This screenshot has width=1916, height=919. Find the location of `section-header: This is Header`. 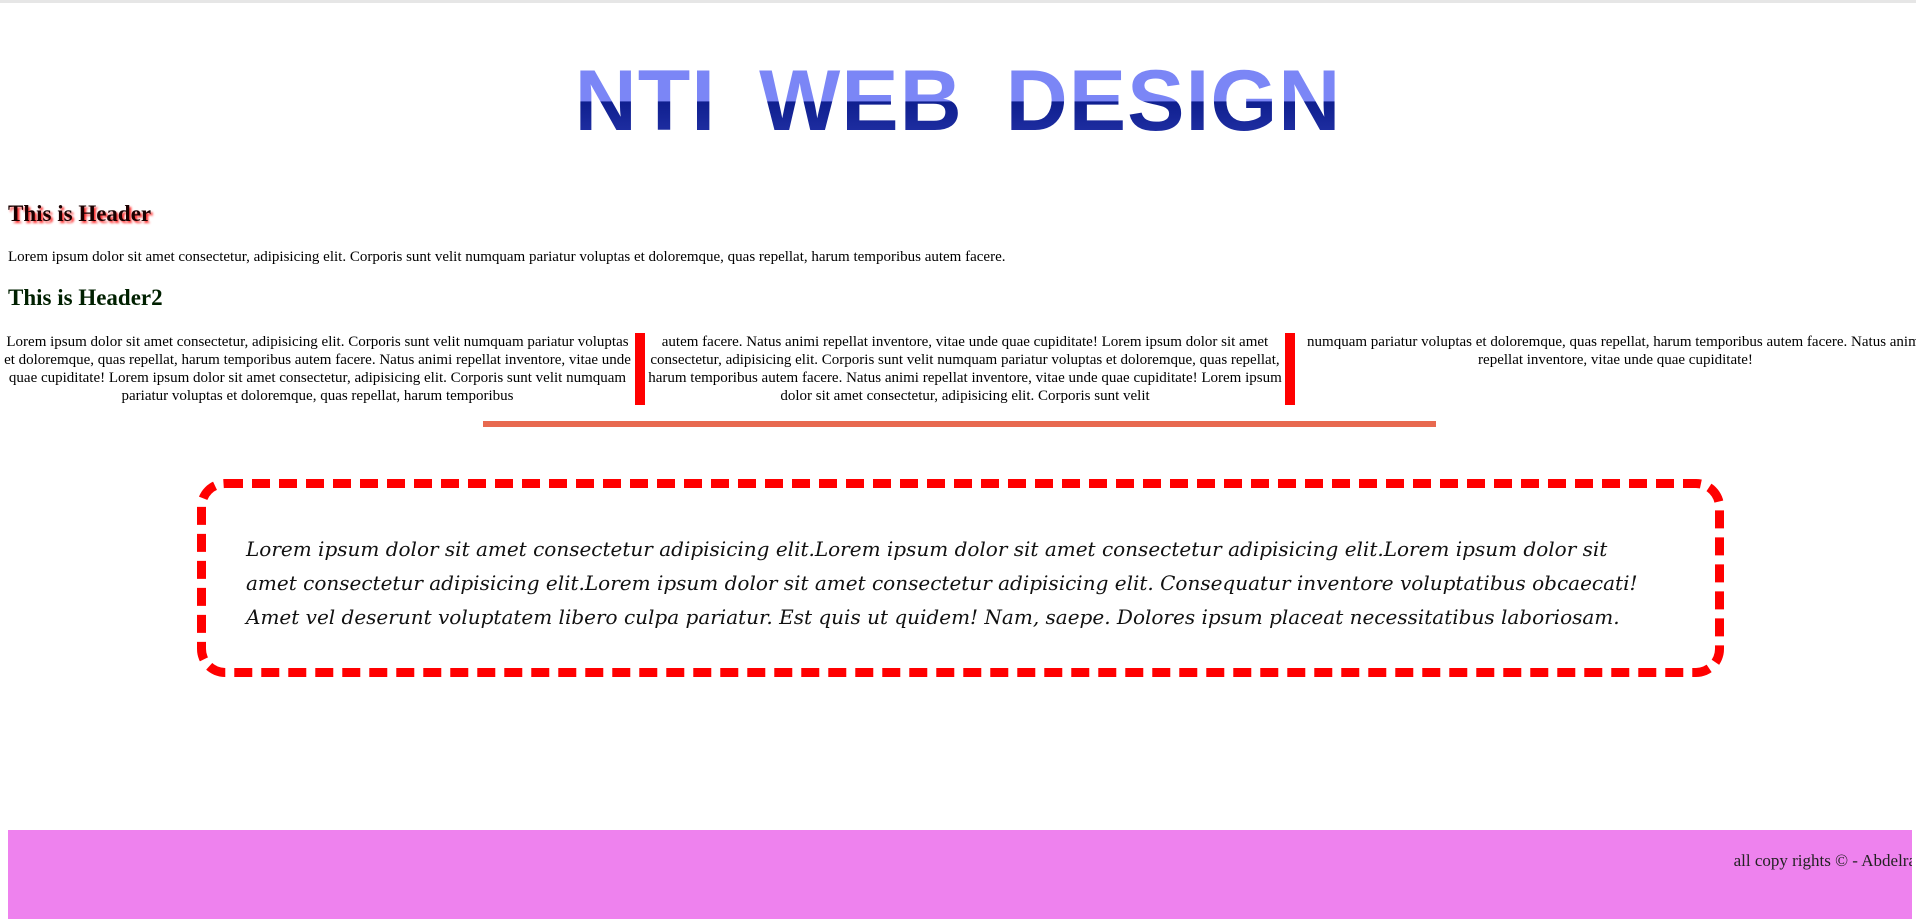

section-header: This is Header is located at coordinates (80, 213).